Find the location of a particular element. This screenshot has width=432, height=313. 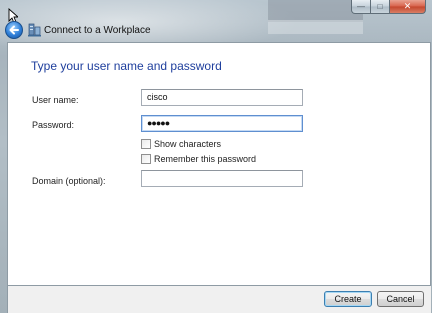

background-window-blur is located at coordinates (315, 11).